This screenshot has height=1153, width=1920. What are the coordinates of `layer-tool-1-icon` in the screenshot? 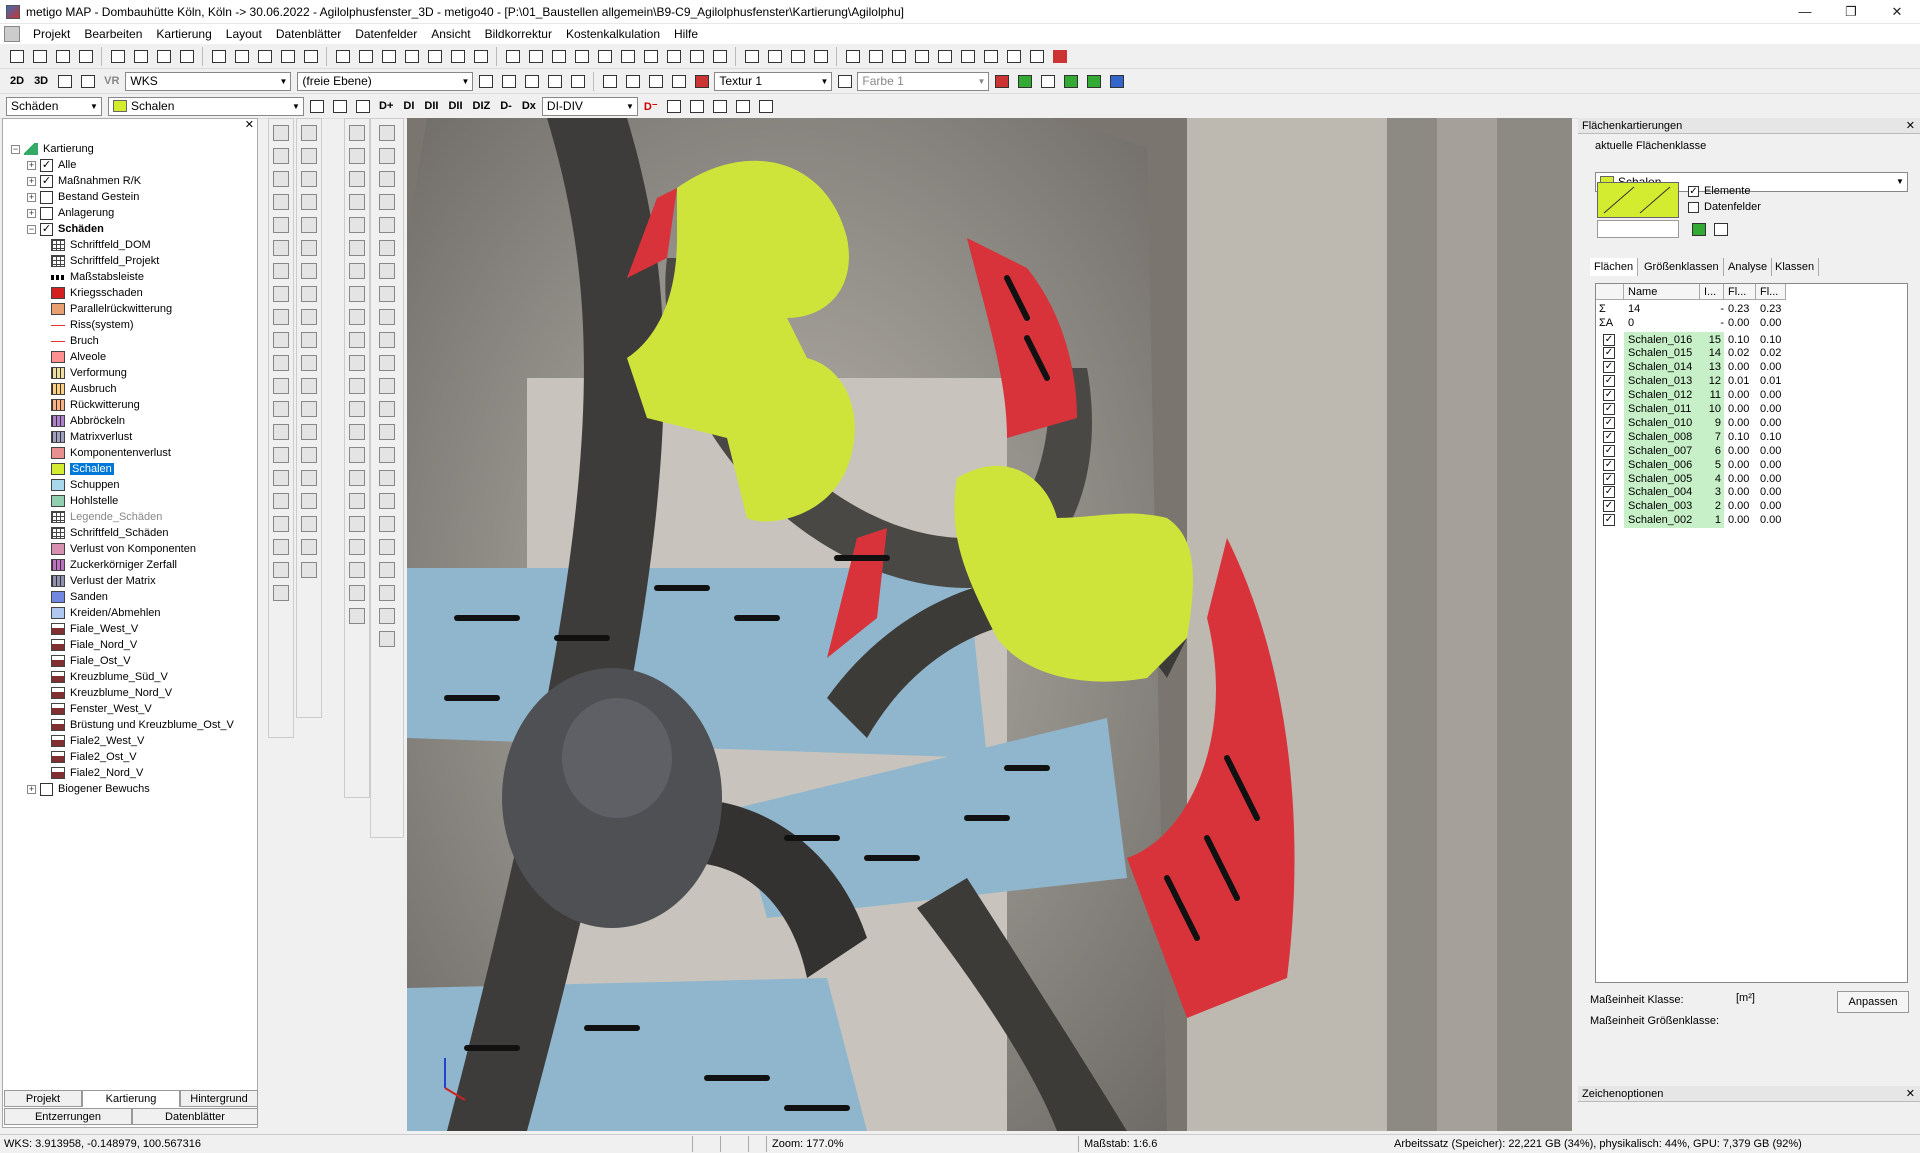 It's located at (387, 133).